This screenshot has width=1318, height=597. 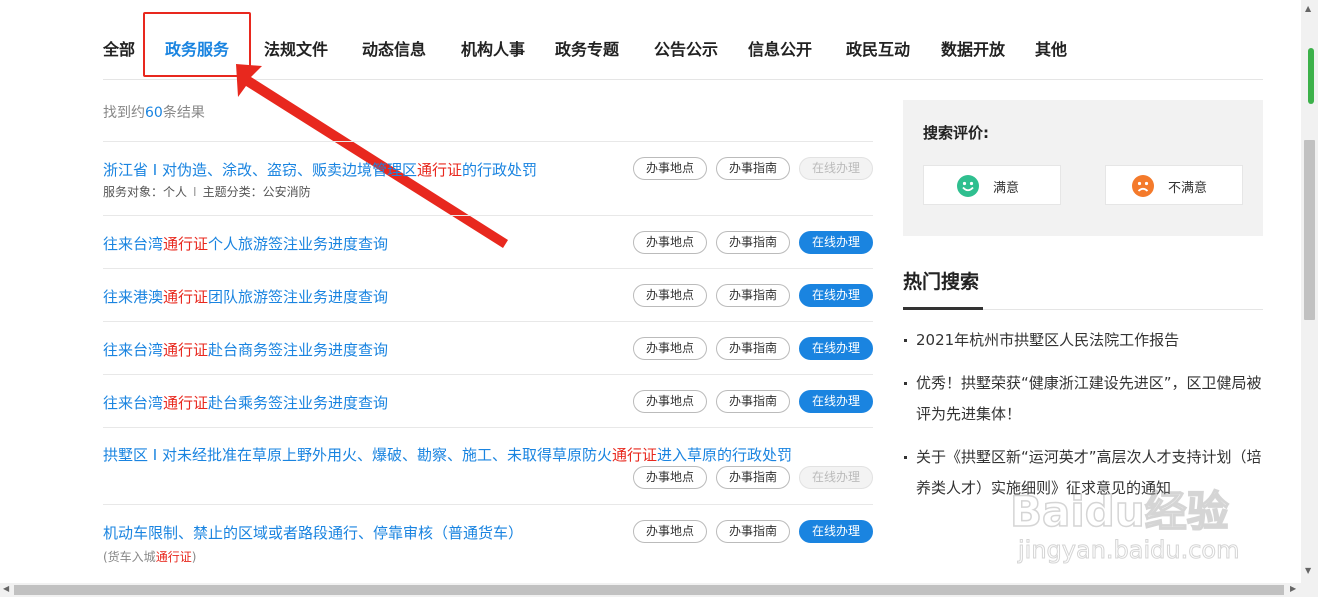 What do you see at coordinates (1143, 186) in the screenshot?
I see `frown-face-icon` at bounding box center [1143, 186].